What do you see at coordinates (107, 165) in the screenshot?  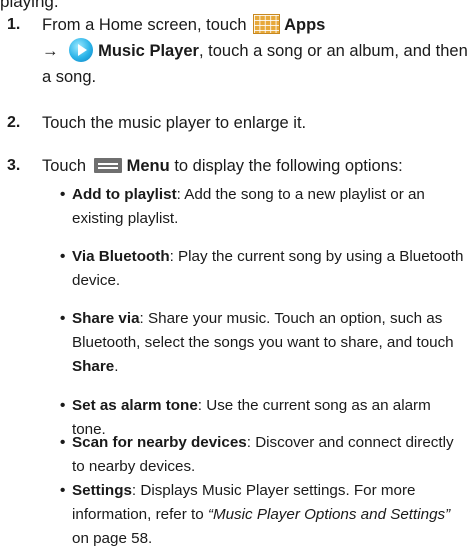 I see `menu-icon` at bounding box center [107, 165].